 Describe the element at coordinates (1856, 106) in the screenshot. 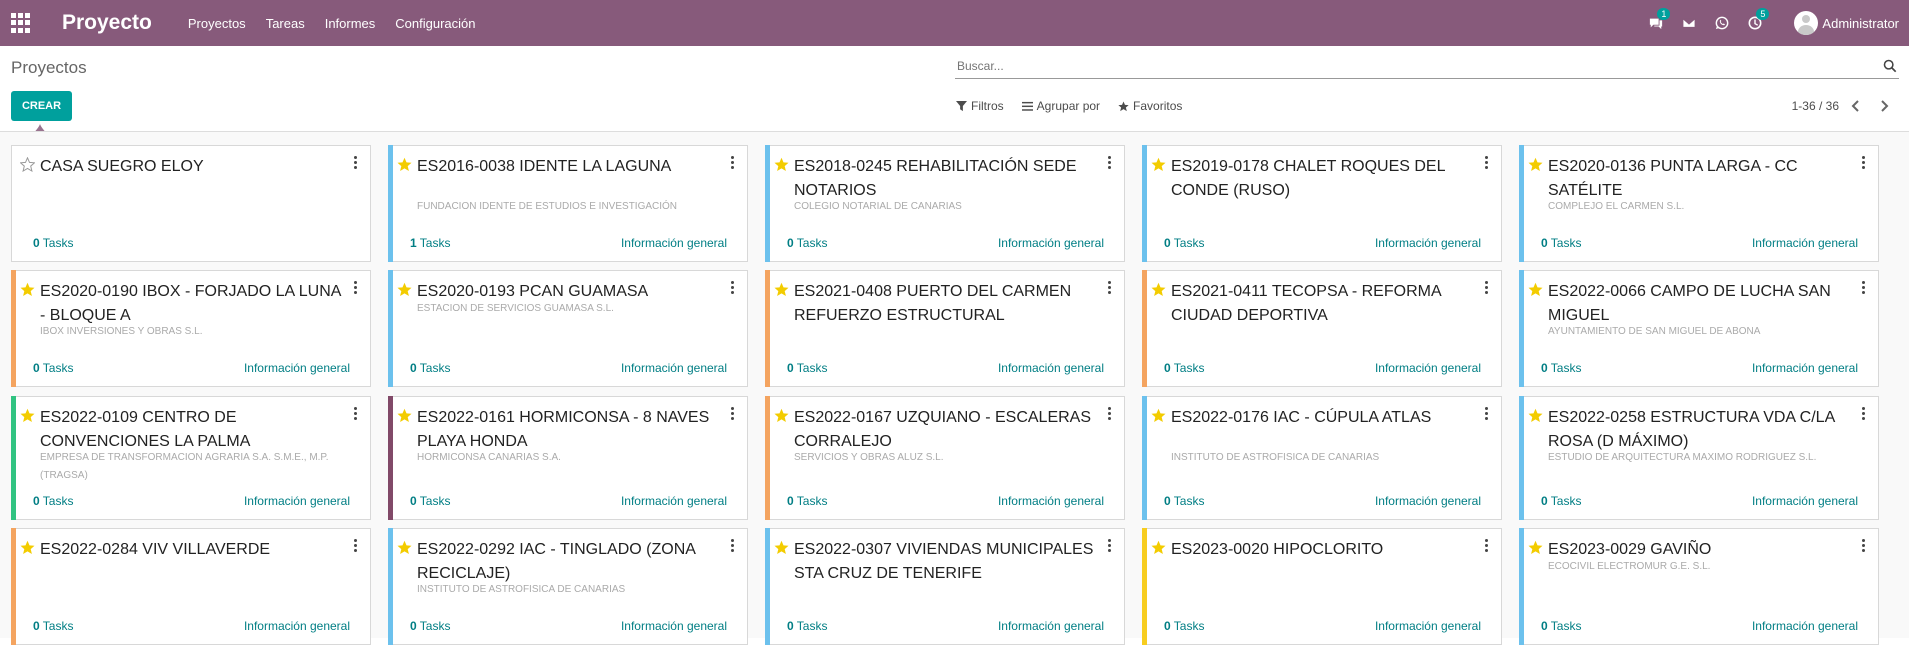

I see `pager-previous-button` at that location.